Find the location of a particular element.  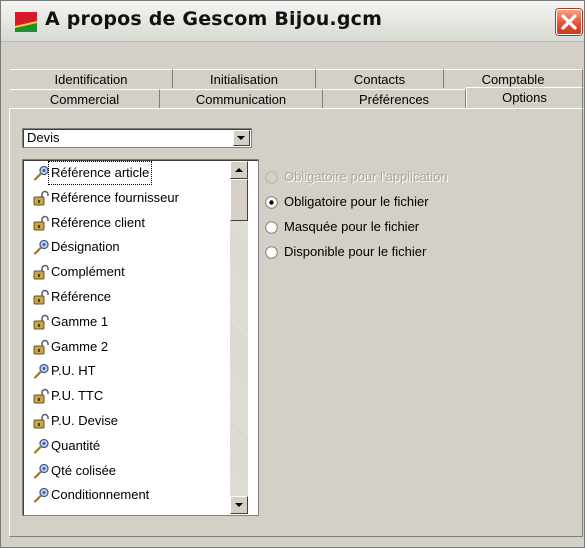

select-value: Devis is located at coordinates (43, 137).